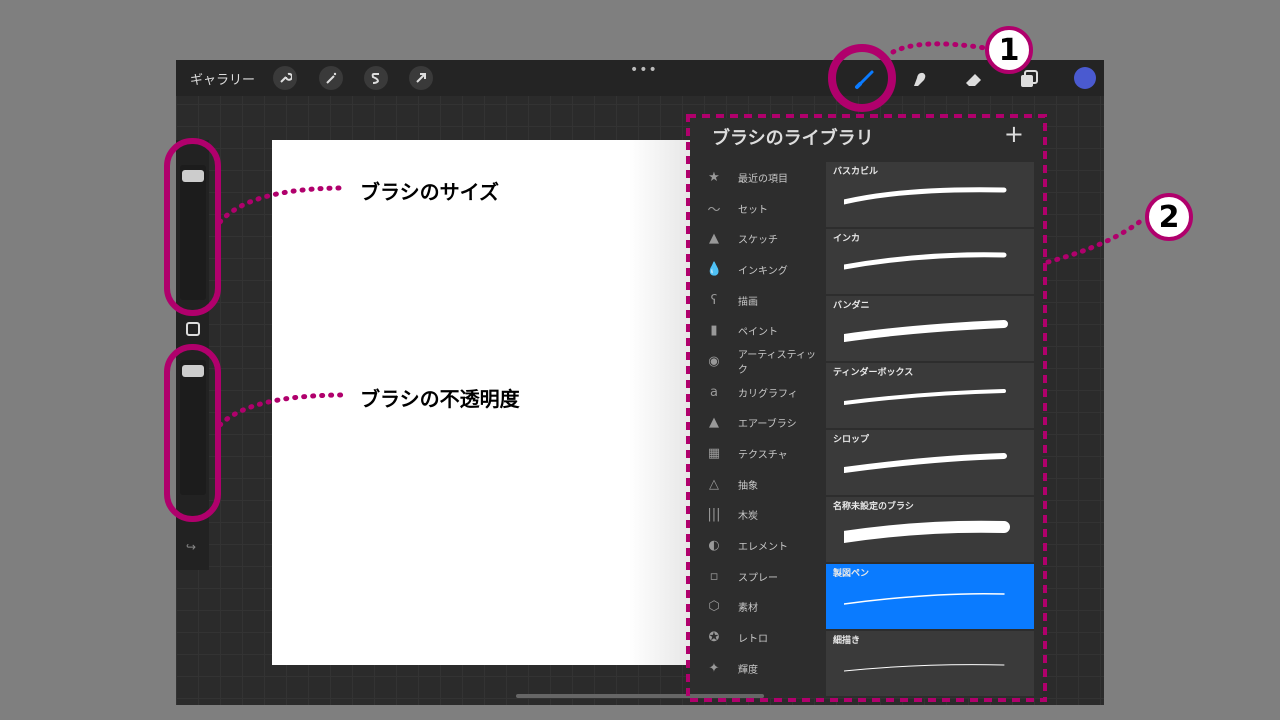 The image size is (1280, 720). Describe the element at coordinates (282, 205) in the screenshot. I see `size-leader-line` at that location.